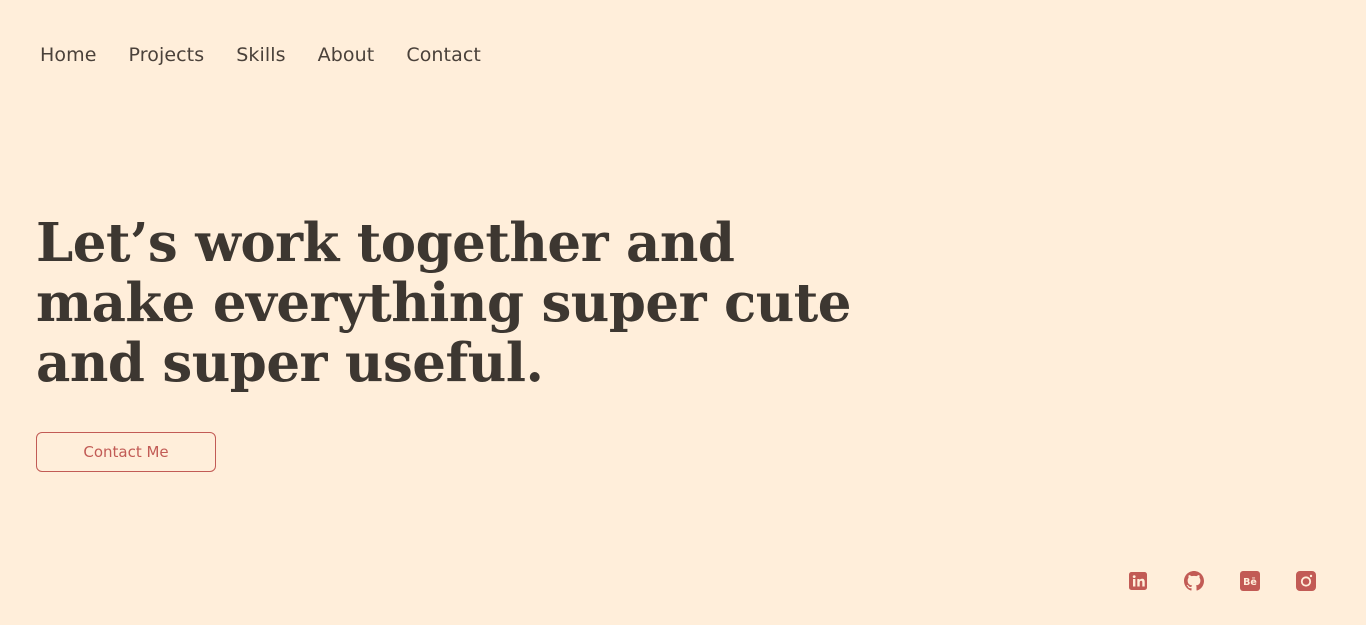 Image resolution: width=1366 pixels, height=625 pixels. What do you see at coordinates (443, 55) in the screenshot?
I see `nav-contact: Contact` at bounding box center [443, 55].